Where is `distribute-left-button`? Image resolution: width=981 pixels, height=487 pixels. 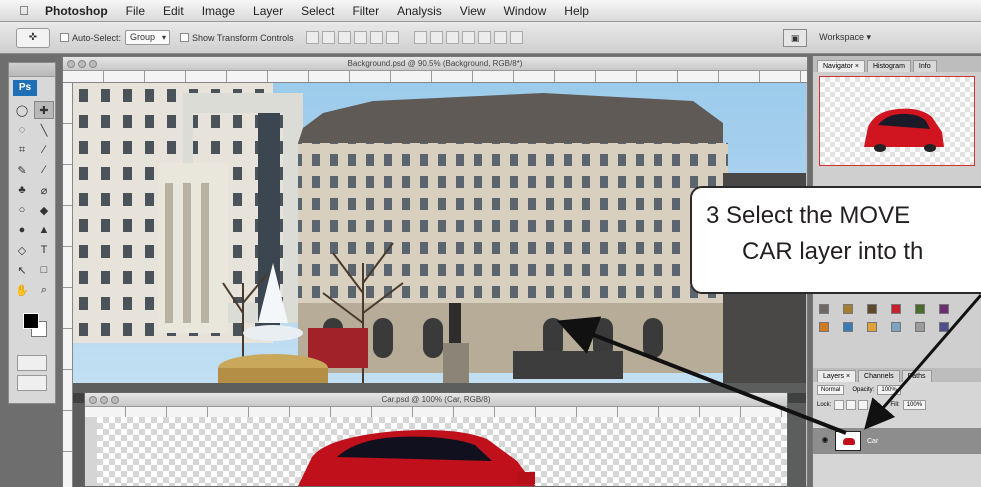 distribute-left-button is located at coordinates (468, 37).